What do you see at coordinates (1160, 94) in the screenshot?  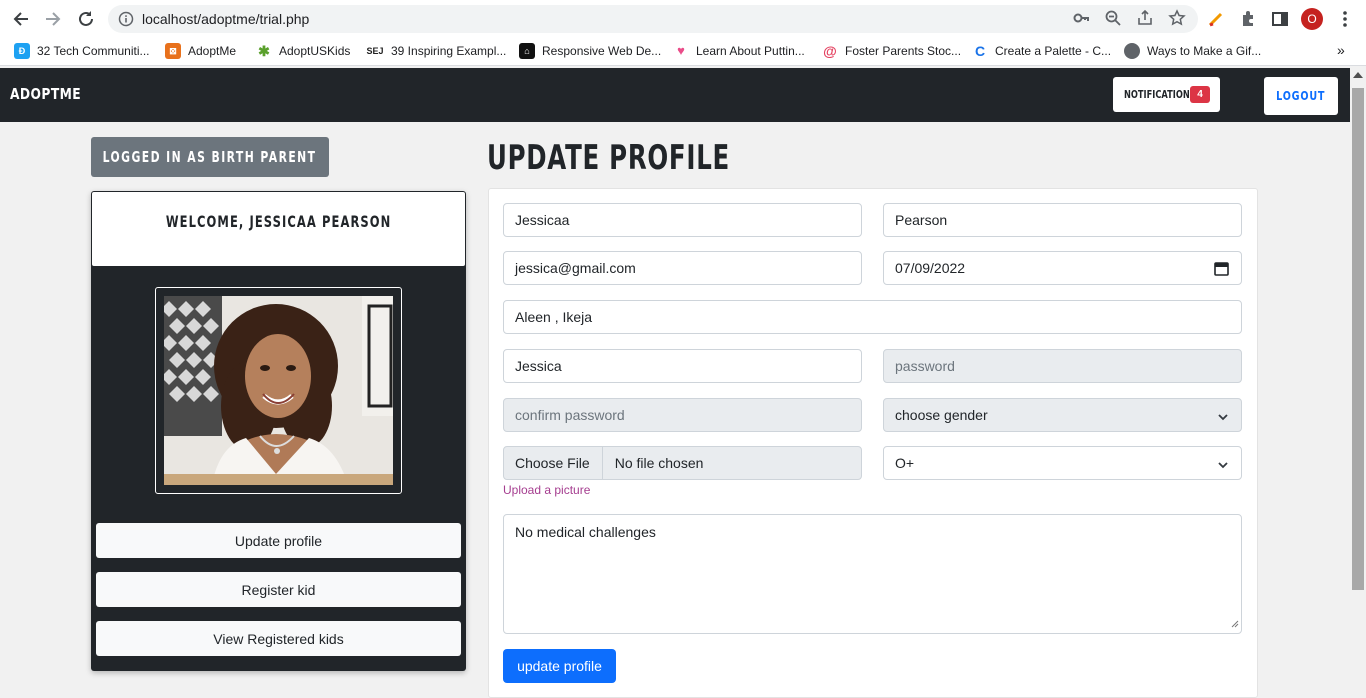 I see `notifications-label: NOTIFICATIONS` at bounding box center [1160, 94].